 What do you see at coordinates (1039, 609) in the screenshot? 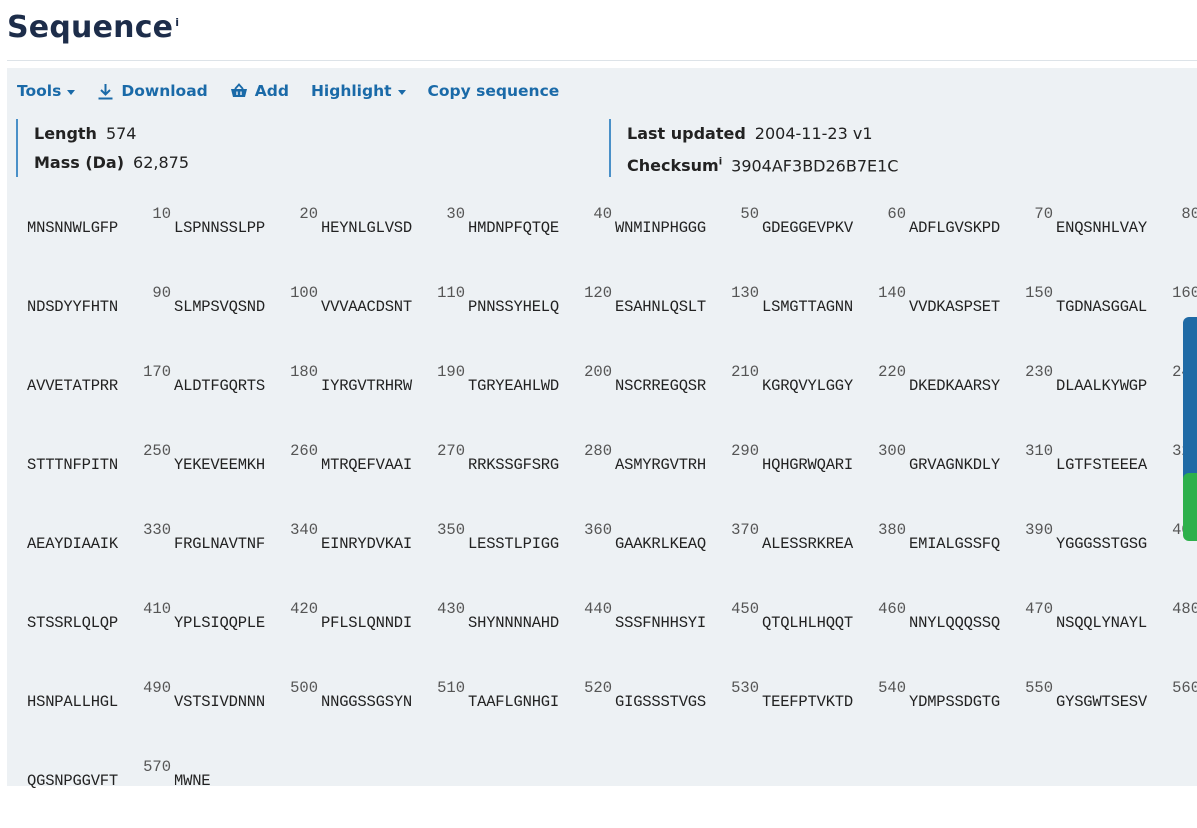
I see `position-number: 470` at bounding box center [1039, 609].